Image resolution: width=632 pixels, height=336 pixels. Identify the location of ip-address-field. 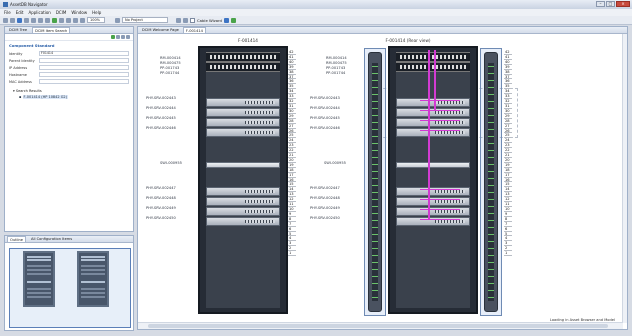
(84, 67).